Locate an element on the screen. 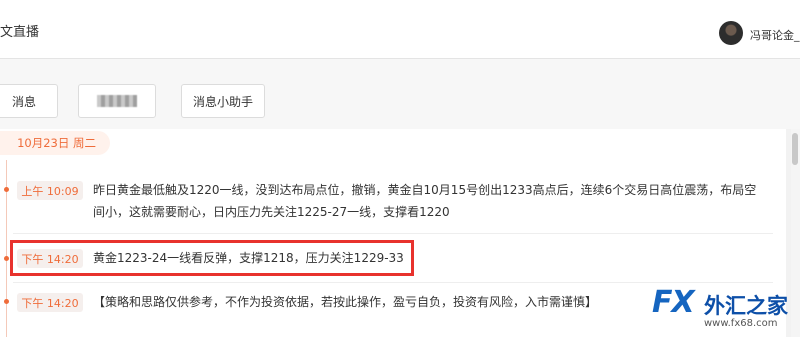 The width and height of the screenshot is (800, 337). highlight-box is located at coordinates (212, 258).